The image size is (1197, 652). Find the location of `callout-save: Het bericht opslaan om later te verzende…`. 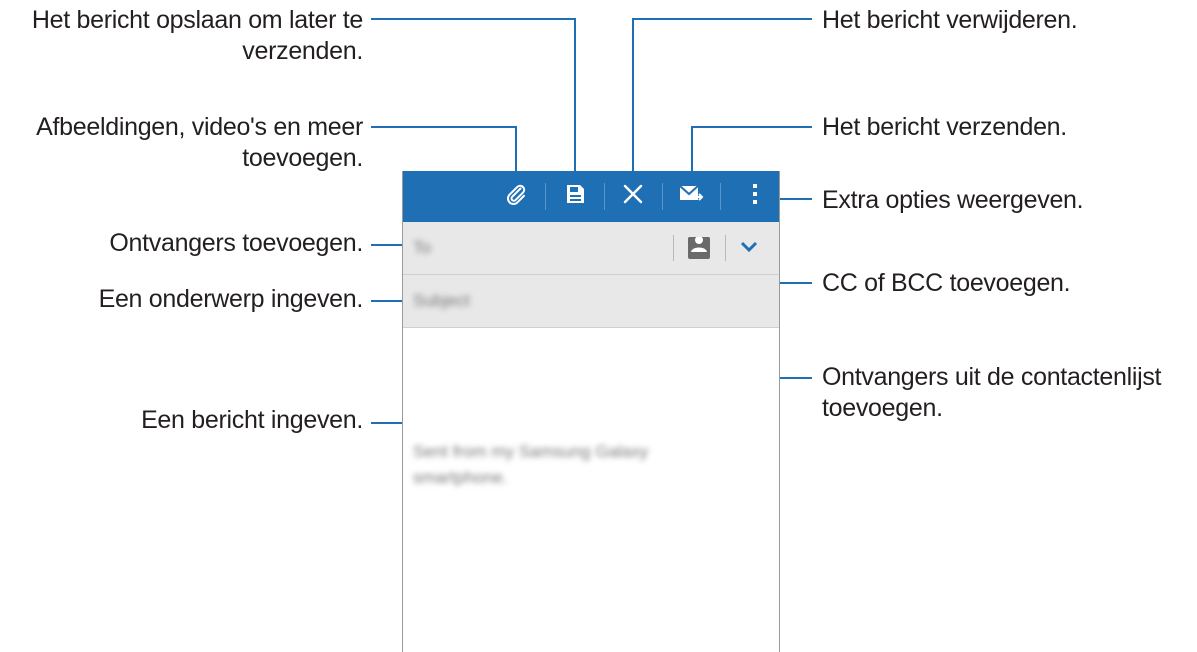

callout-save: Het bericht opslaan om later te verzende… is located at coordinates (197, 36).